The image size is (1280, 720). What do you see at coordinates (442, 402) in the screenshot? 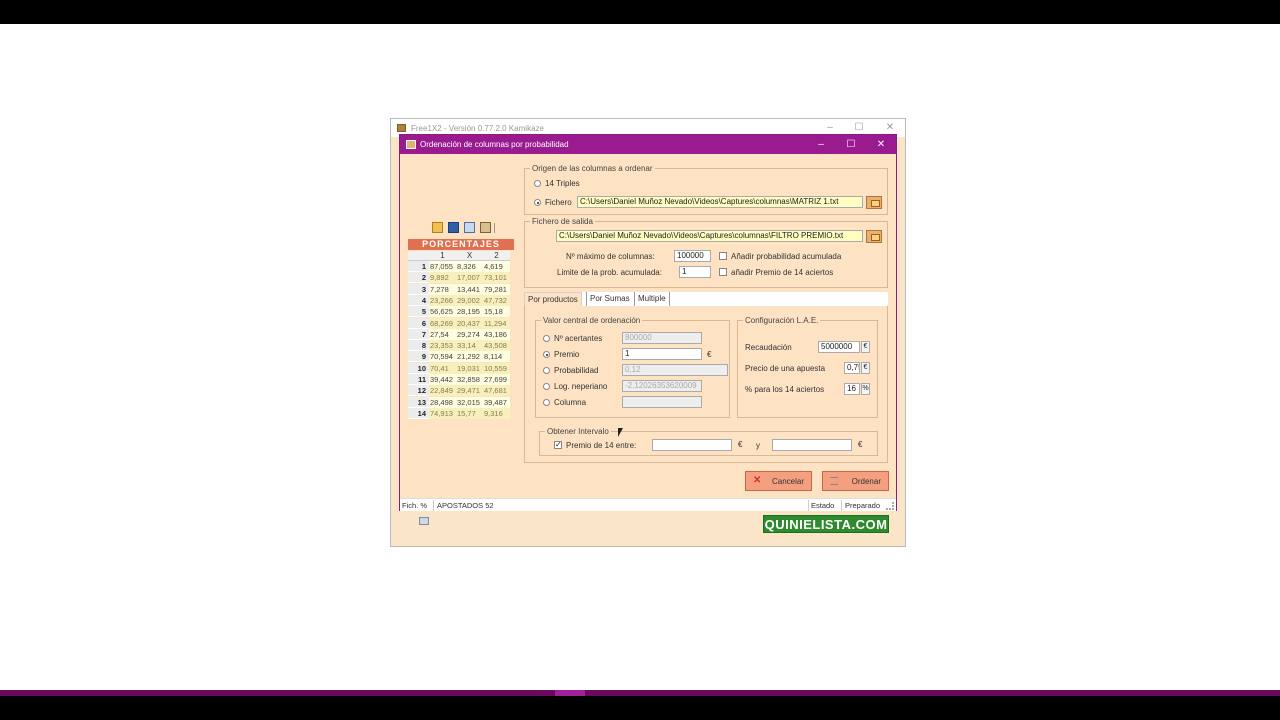
I see `table-cell: 28,498` at bounding box center [442, 402].